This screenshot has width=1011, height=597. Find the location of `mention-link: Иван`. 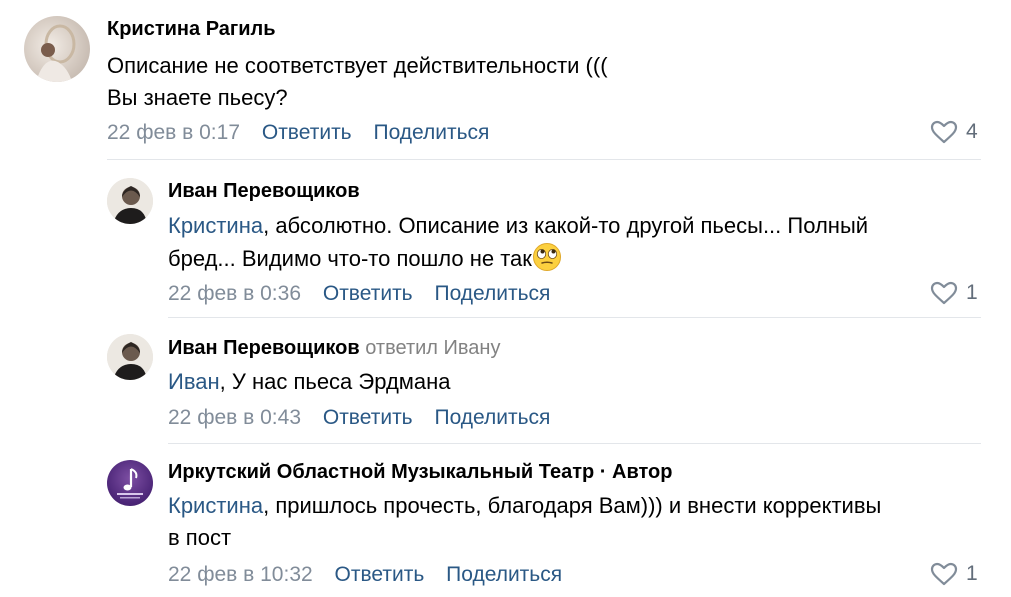

mention-link: Иван is located at coordinates (194, 381).